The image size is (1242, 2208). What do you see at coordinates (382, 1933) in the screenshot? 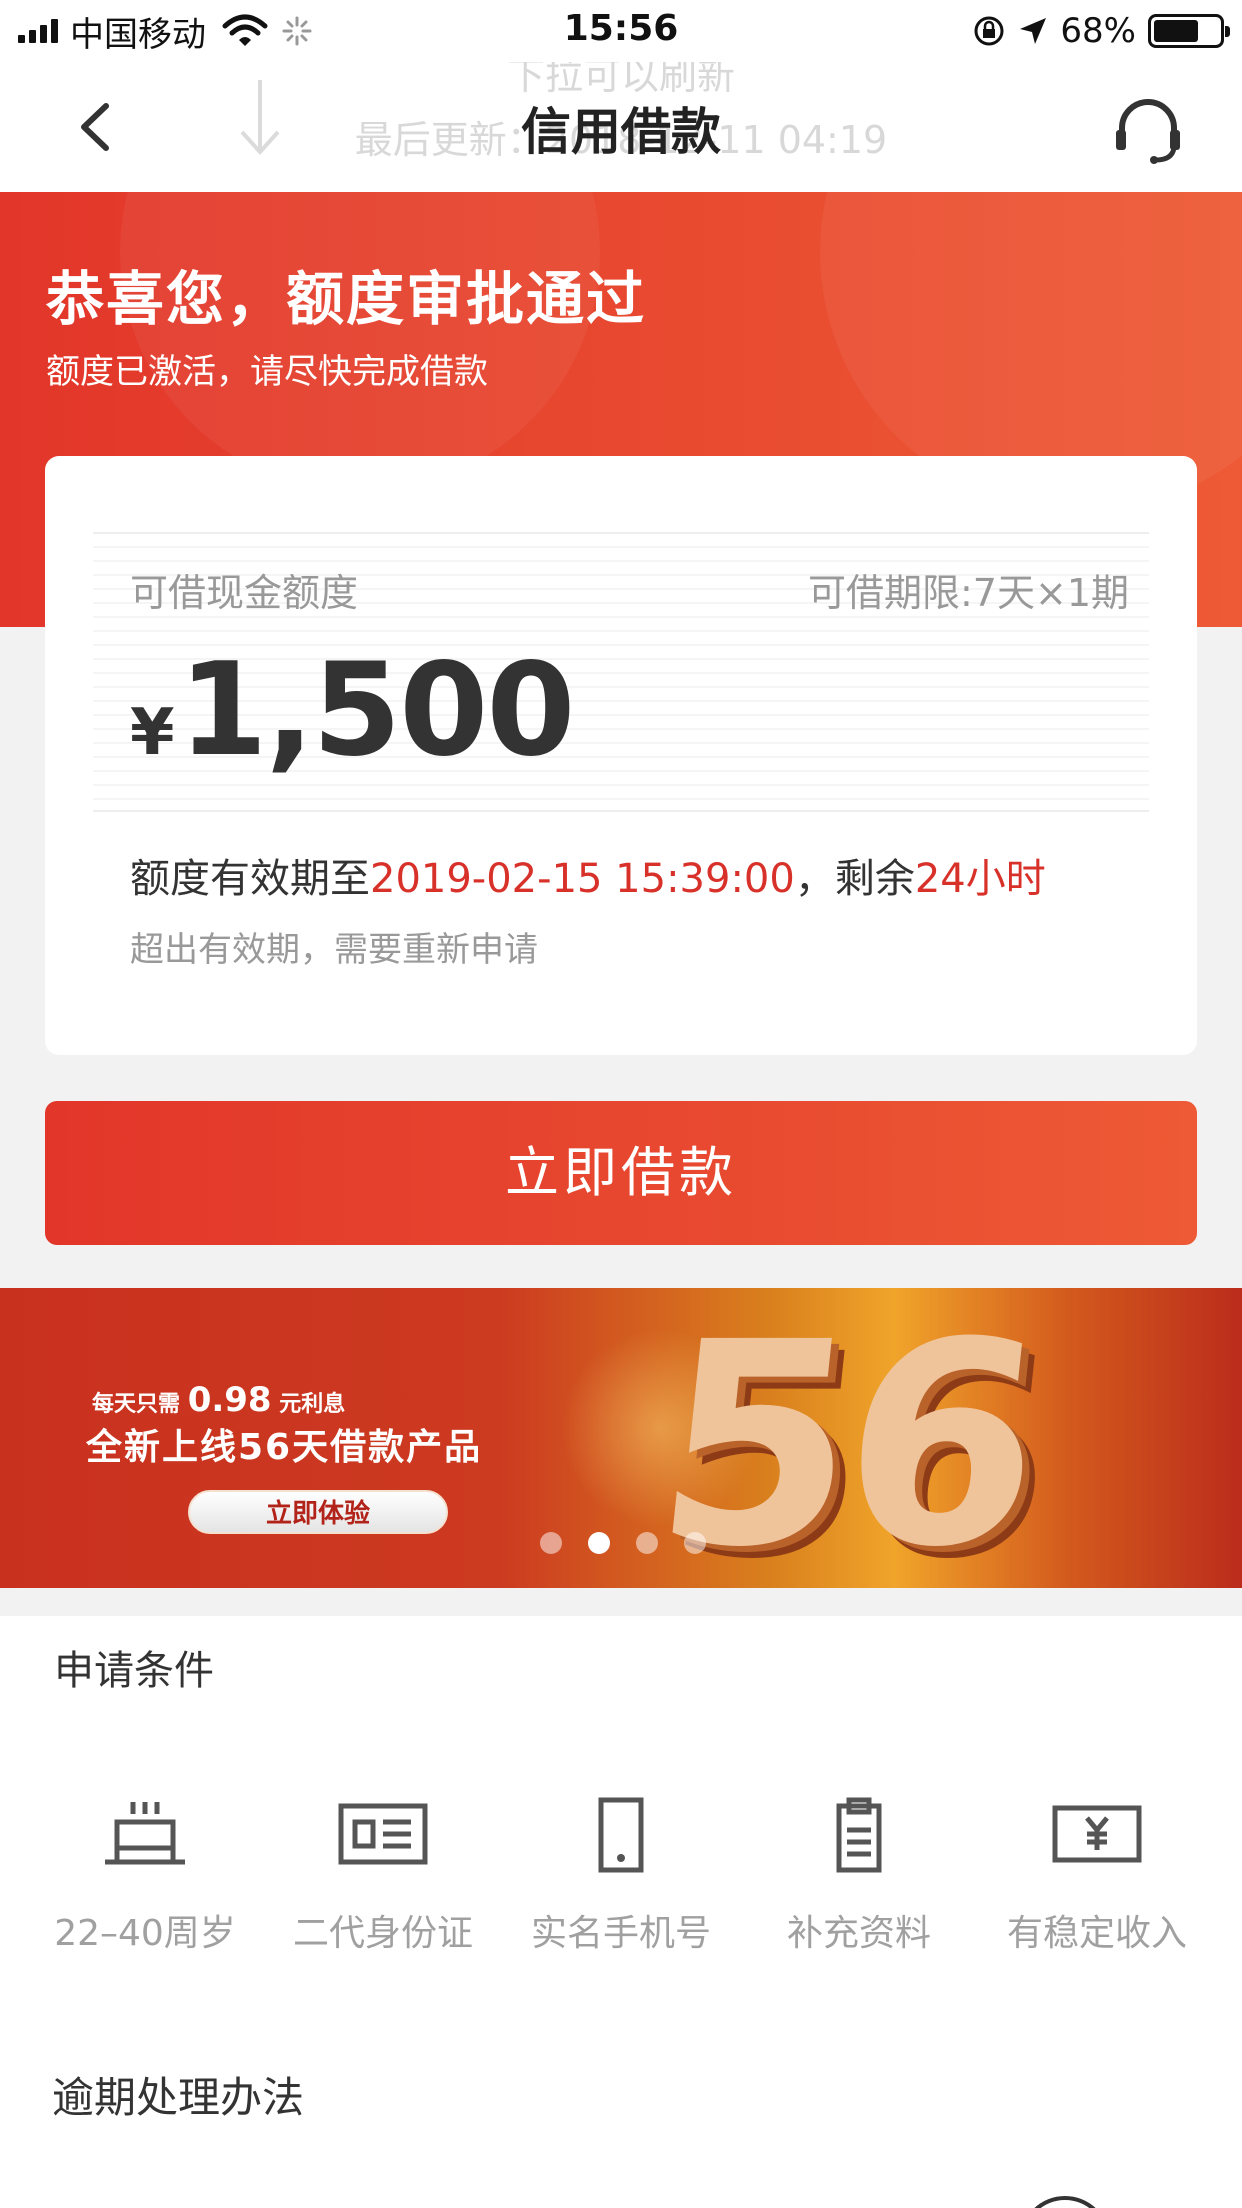
I see `condition-label: 二代身份证` at bounding box center [382, 1933].